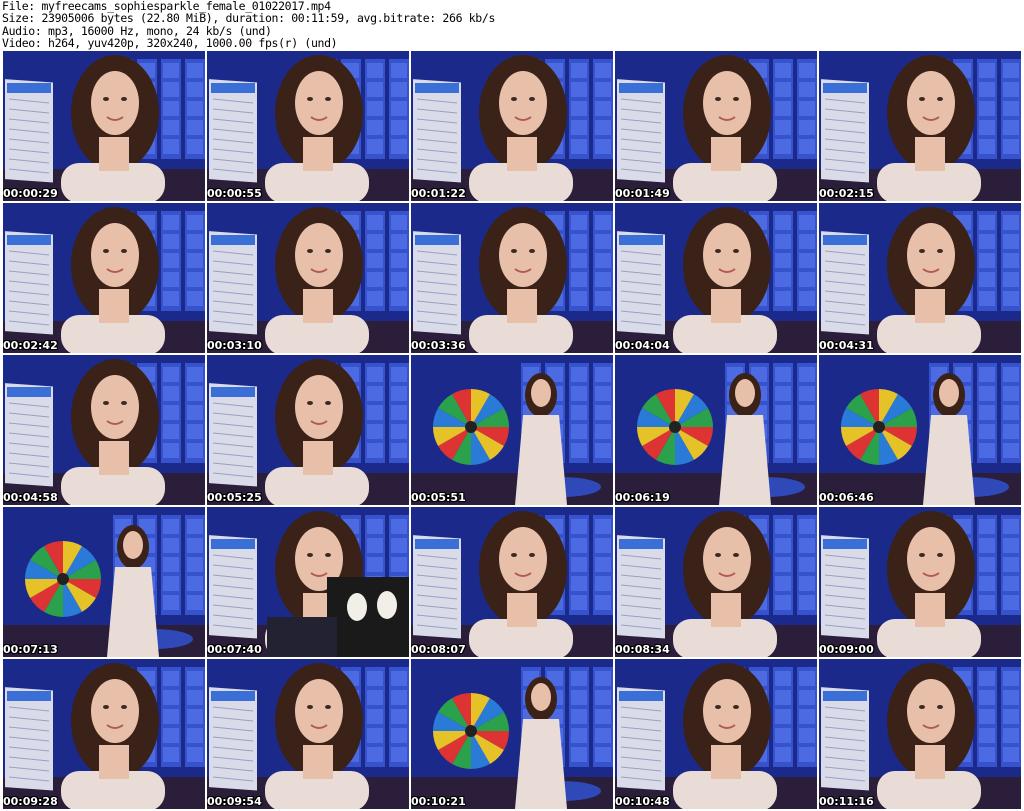 The height and width of the screenshot is (811, 1024). What do you see at coordinates (234, 193) in the screenshot?
I see `thumbnail-timestamp: 00:00:55` at bounding box center [234, 193].